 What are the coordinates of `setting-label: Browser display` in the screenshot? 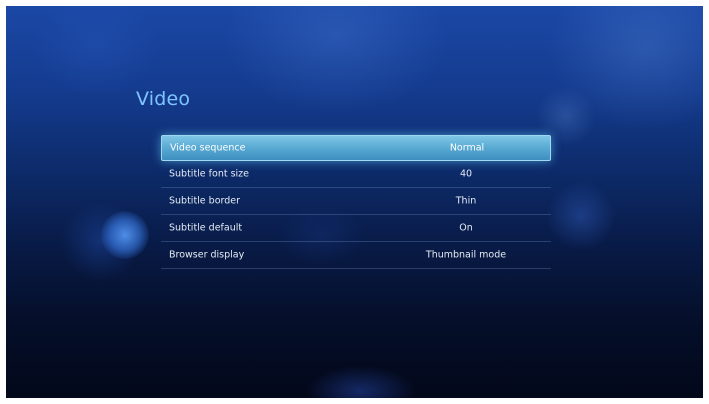 It's located at (207, 255).